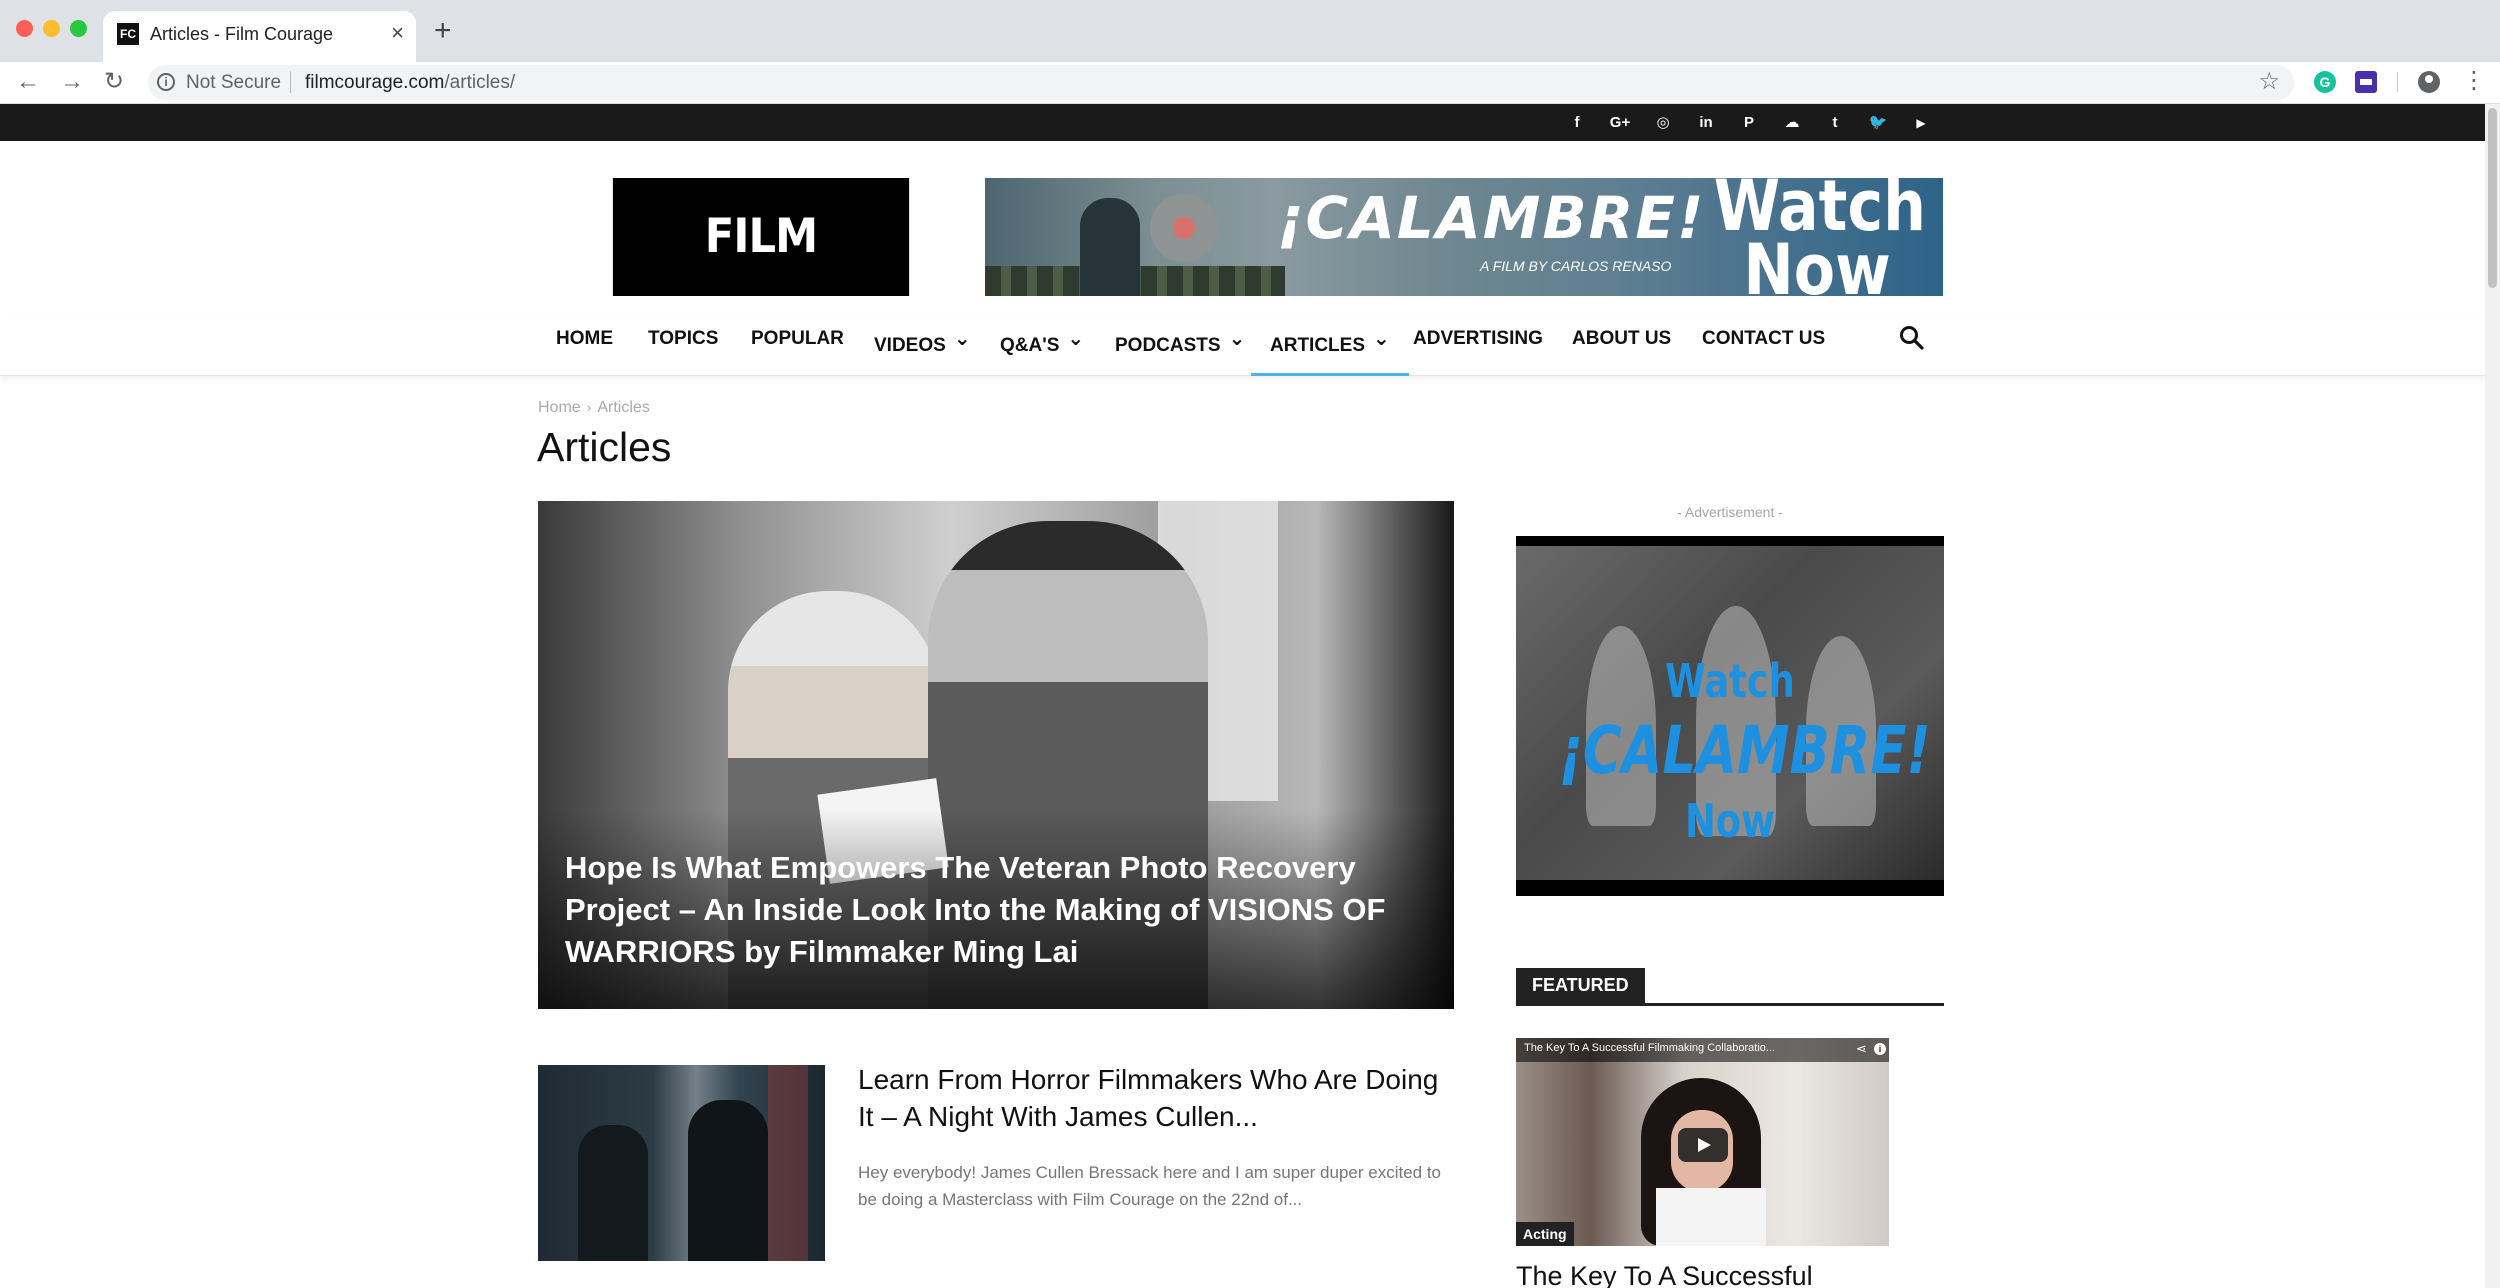 The width and height of the screenshot is (2500, 1288). I want to click on nav-item-podcasts: PODCASTS ⌄, so click(1180, 345).